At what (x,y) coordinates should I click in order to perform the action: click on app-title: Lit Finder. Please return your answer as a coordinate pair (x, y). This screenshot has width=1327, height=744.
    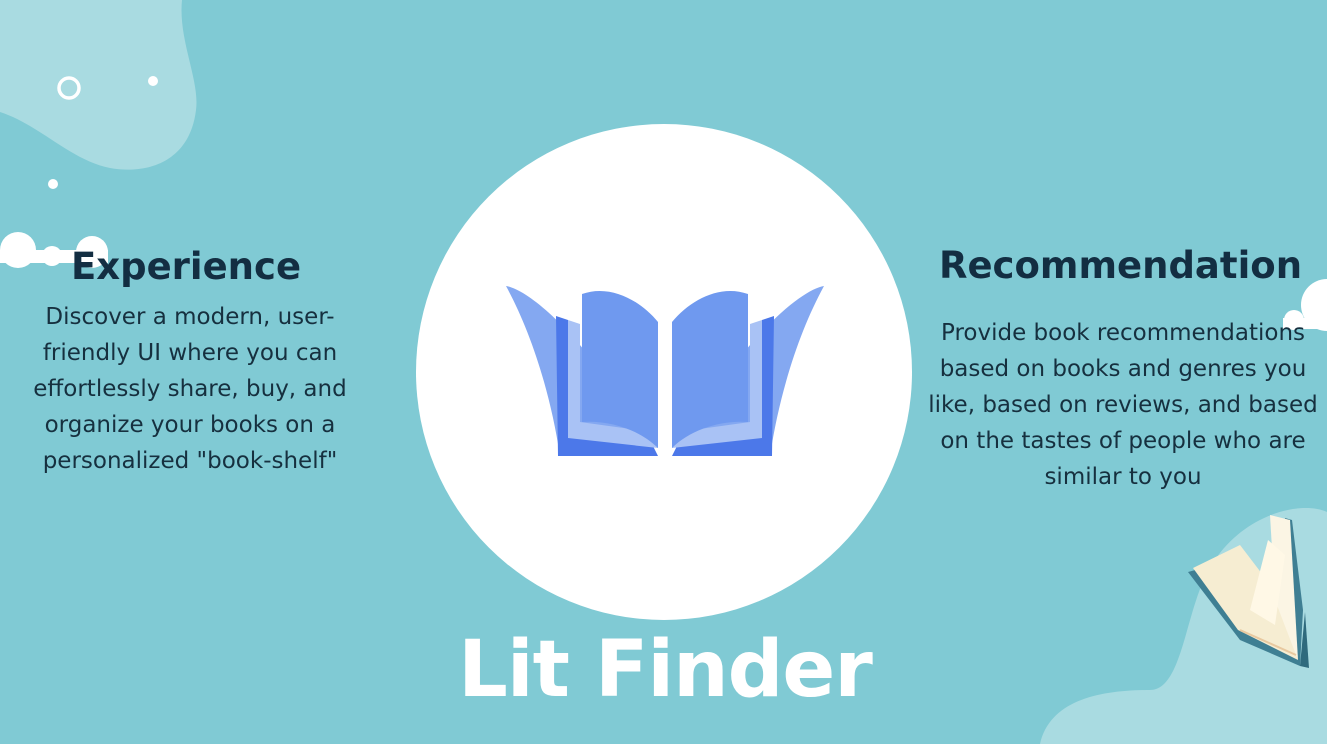
    Looking at the image, I should click on (665, 670).